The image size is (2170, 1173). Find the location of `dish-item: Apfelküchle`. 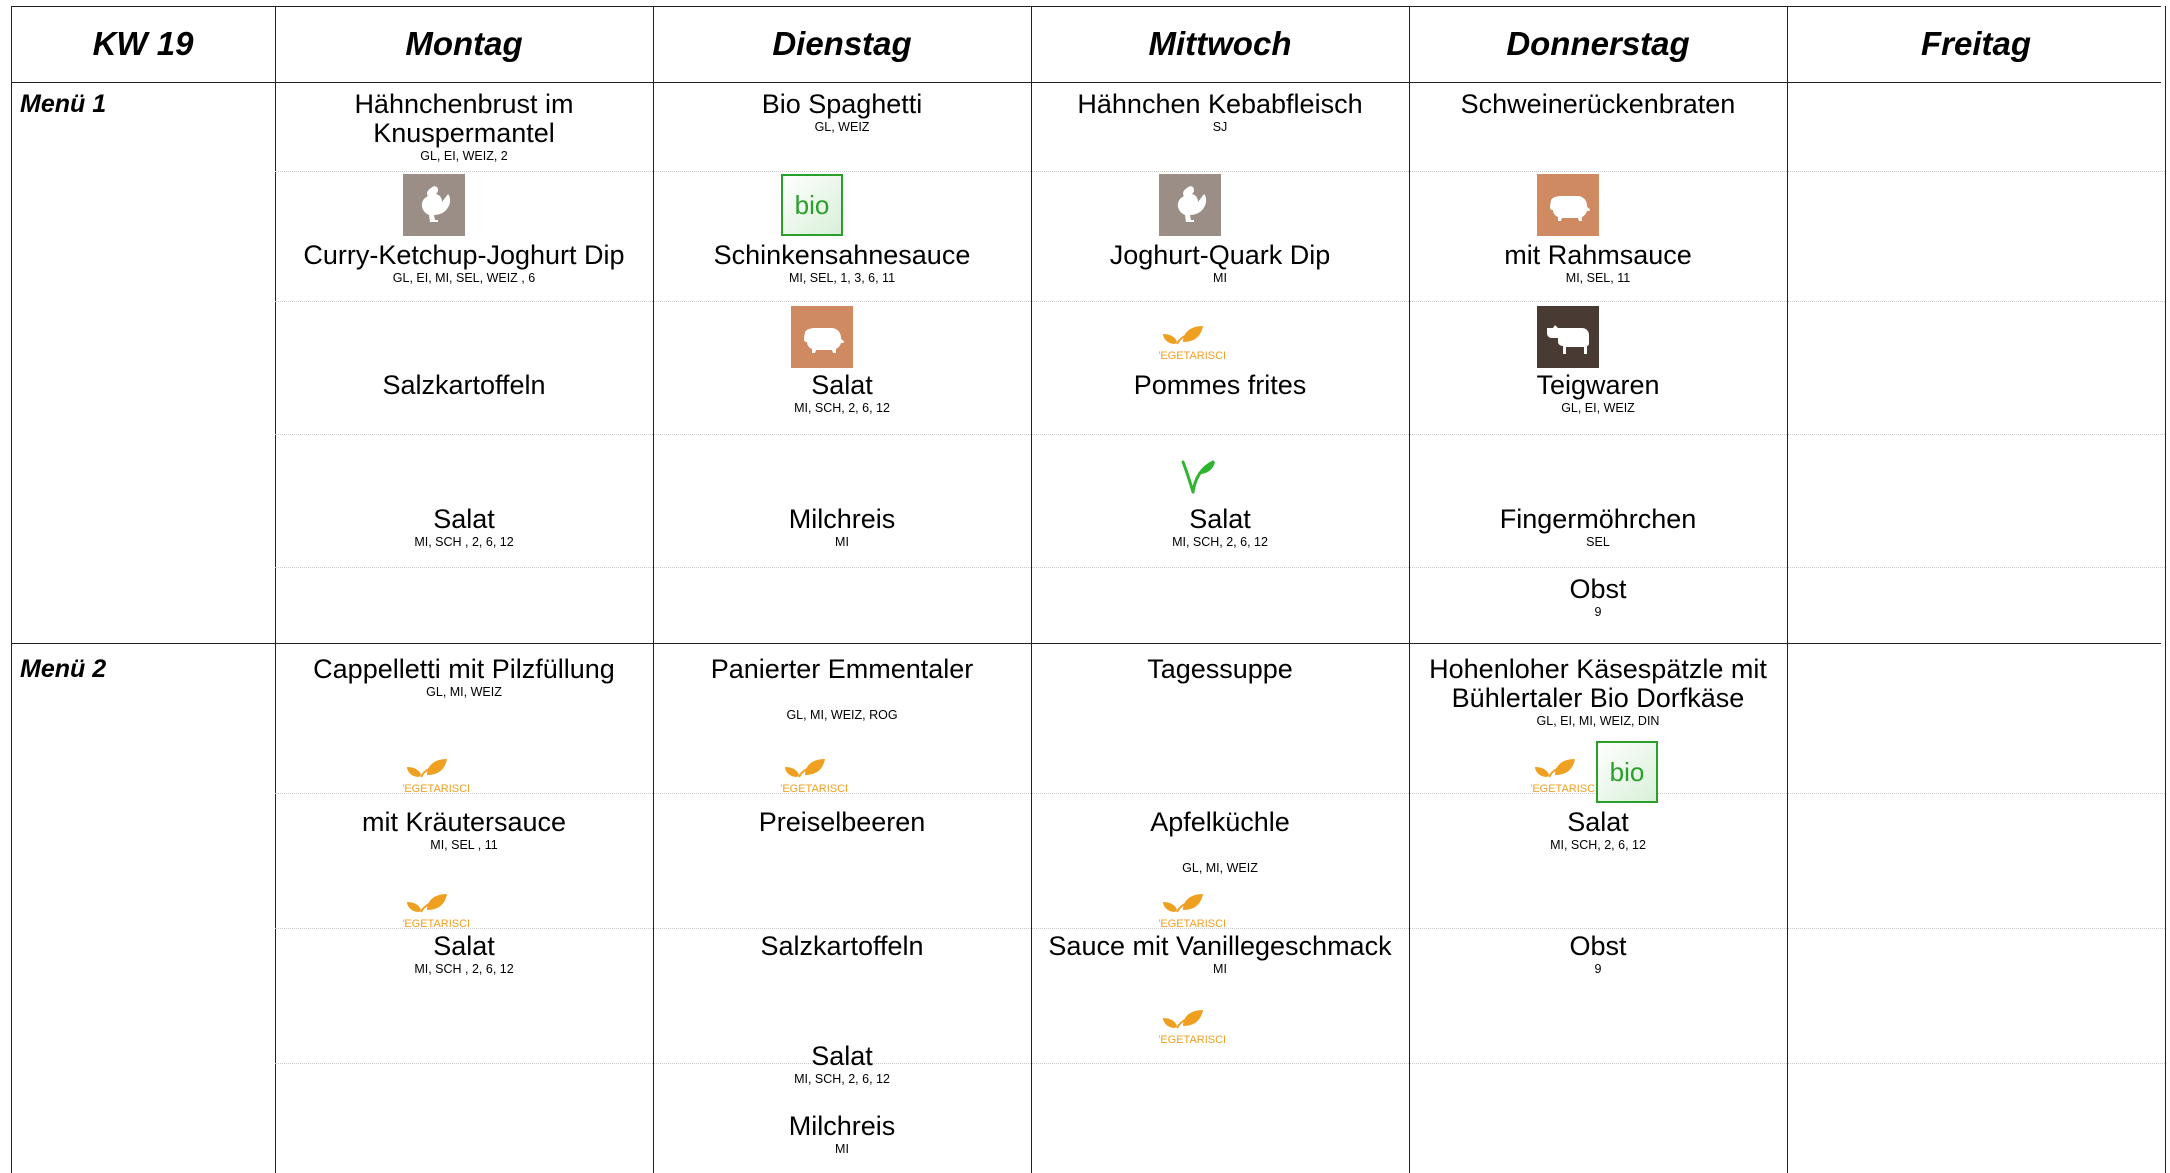

dish-item: Apfelküchle is located at coordinates (1220, 822).